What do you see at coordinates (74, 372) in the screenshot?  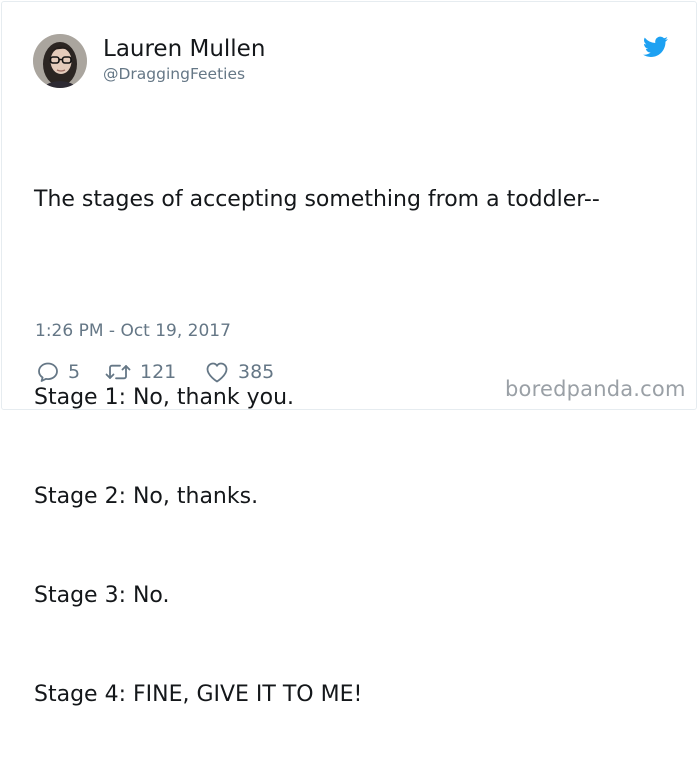 I see `reply-count: 5` at bounding box center [74, 372].